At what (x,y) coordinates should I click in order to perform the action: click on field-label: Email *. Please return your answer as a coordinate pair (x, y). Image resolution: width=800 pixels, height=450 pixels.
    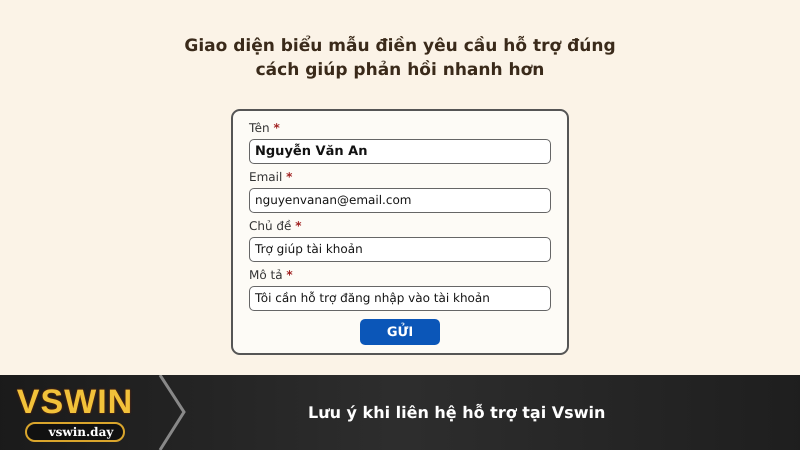
    Looking at the image, I should click on (271, 177).